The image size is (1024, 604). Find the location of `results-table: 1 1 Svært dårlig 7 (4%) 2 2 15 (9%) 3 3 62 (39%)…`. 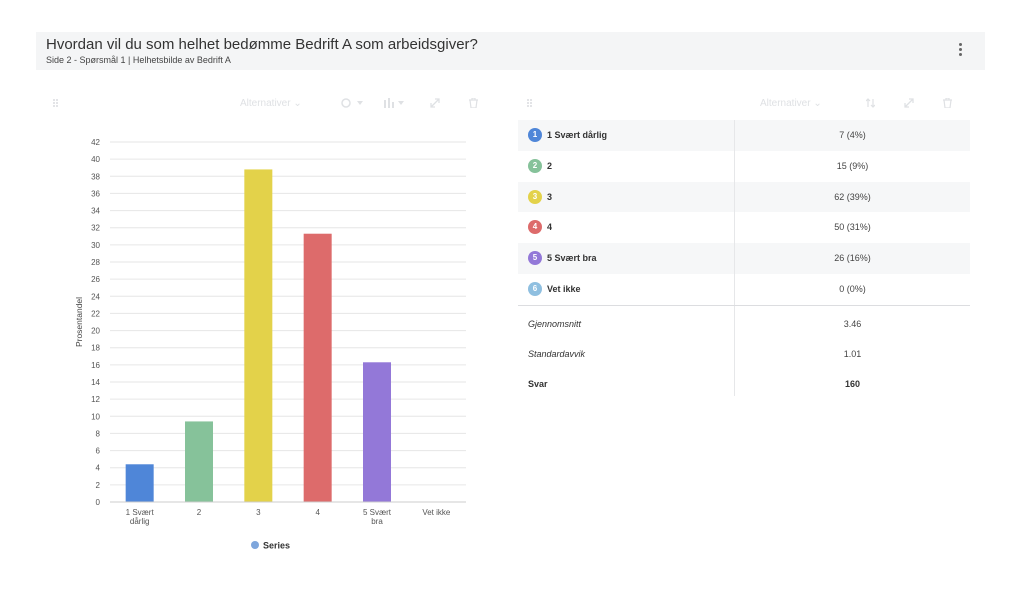

results-table: 1 1 Svært dårlig 7 (4%) 2 2 15 (9%) 3 3 62 (39%)… is located at coordinates (744, 212).